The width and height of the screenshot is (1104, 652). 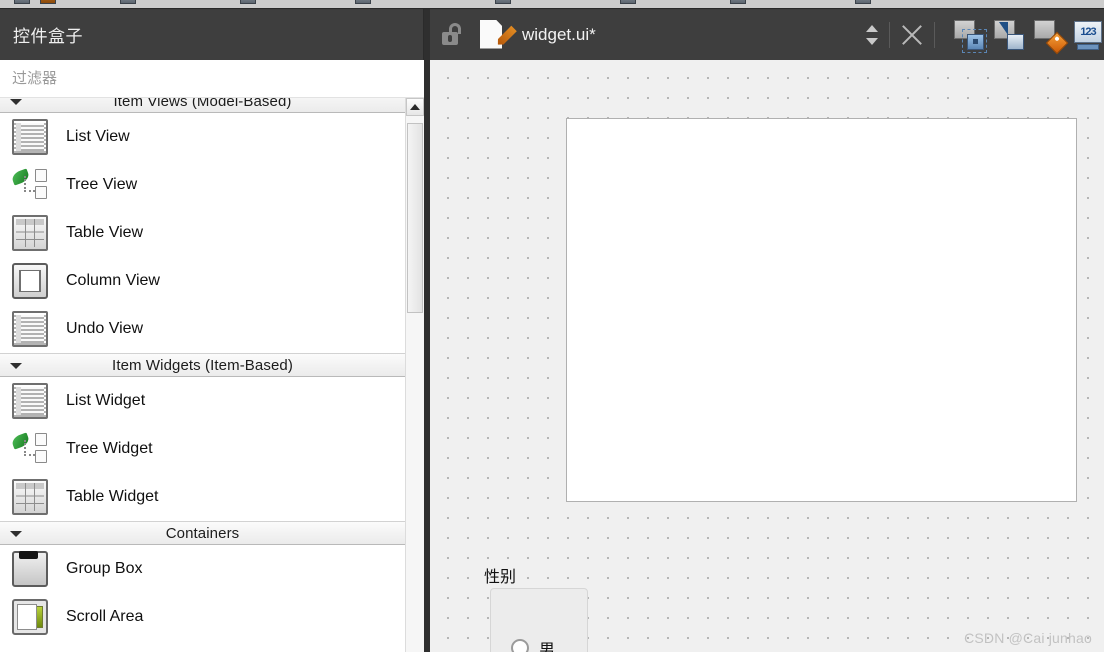 What do you see at coordinates (415, 218) in the screenshot?
I see `scrollbar-thumb` at bounding box center [415, 218].